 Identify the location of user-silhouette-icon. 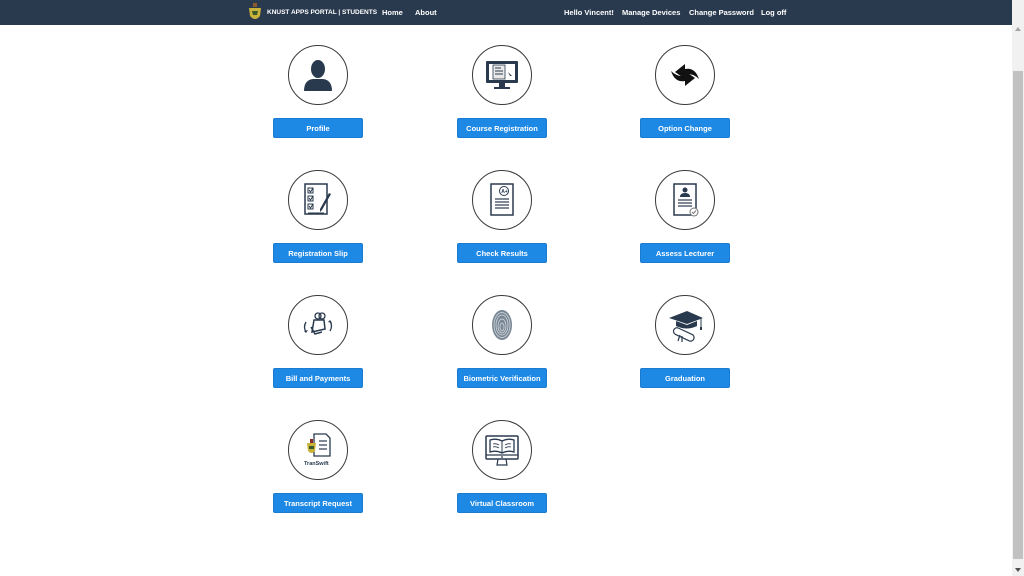
(318, 75).